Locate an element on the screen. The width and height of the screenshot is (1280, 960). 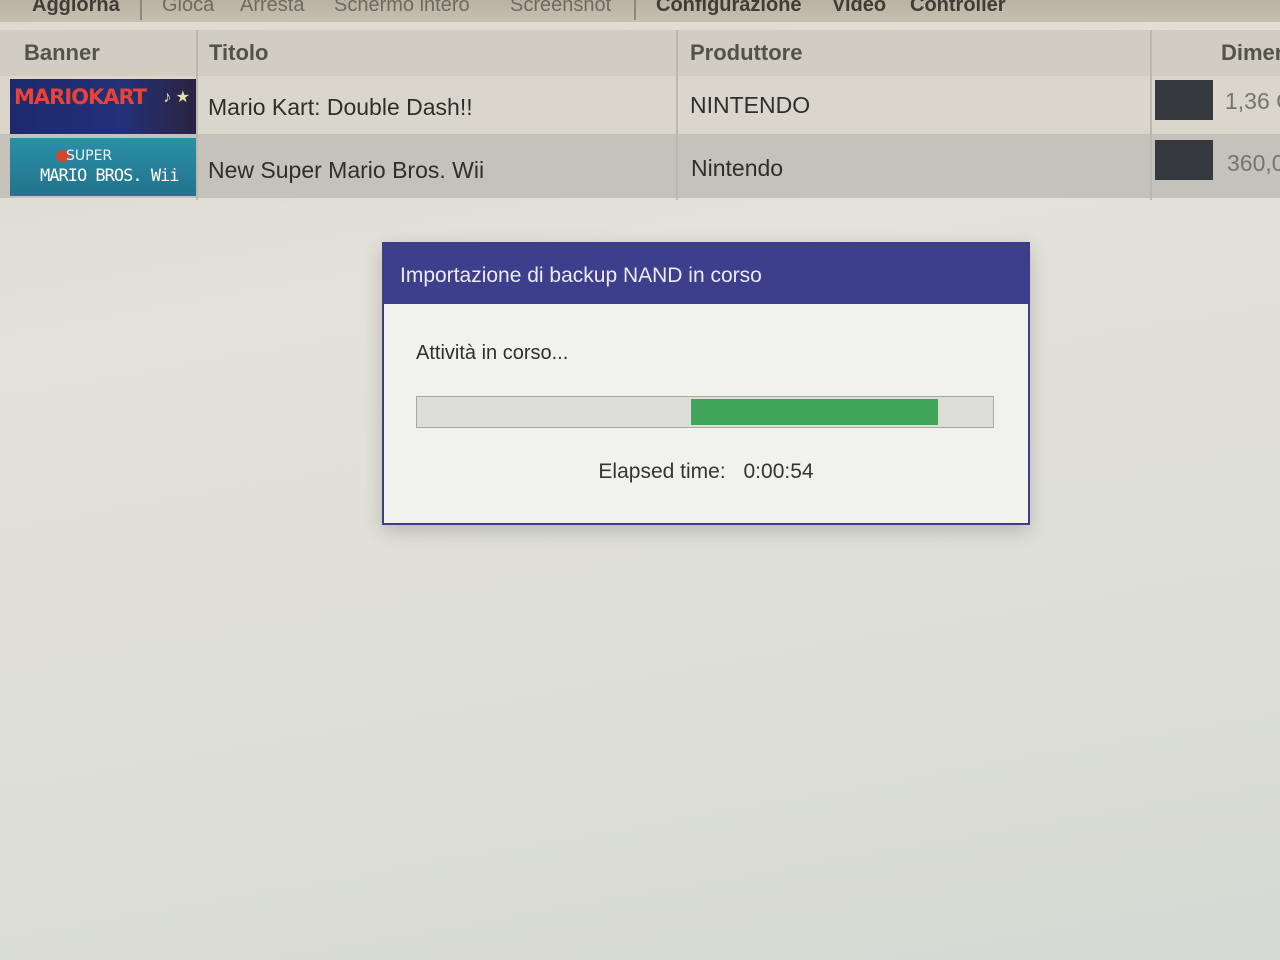
game-banner-image: SUPER MARIO BROS. Wii is located at coordinates (103, 167).